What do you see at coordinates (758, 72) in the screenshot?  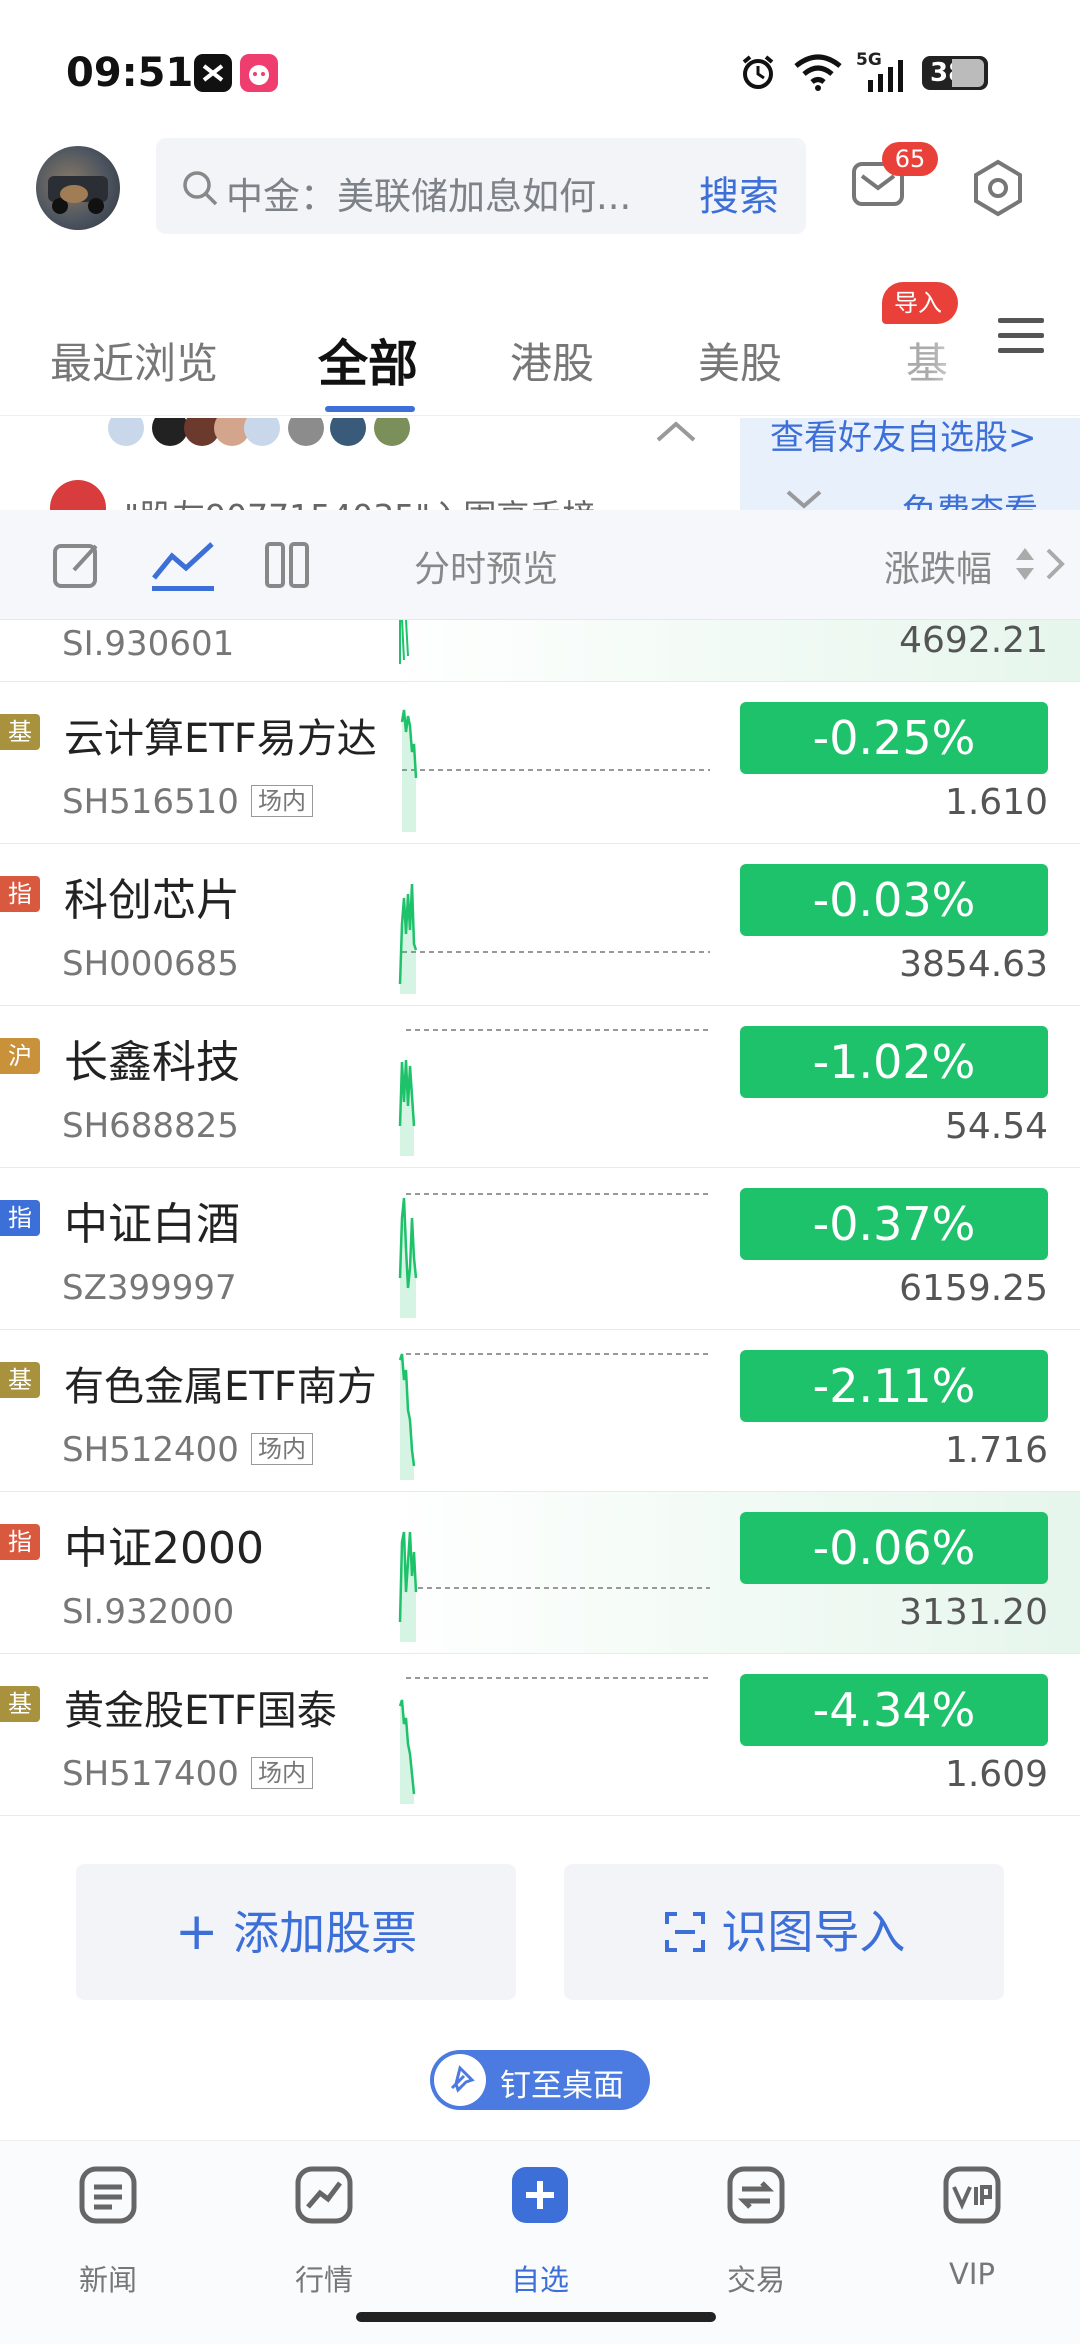 I see `alarm-icon` at bounding box center [758, 72].